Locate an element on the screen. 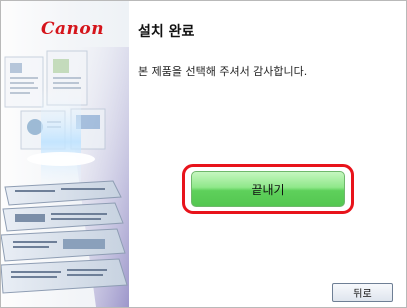 Image resolution: width=407 pixels, height=308 pixels. back-button: 뒤로 is located at coordinates (362, 292).